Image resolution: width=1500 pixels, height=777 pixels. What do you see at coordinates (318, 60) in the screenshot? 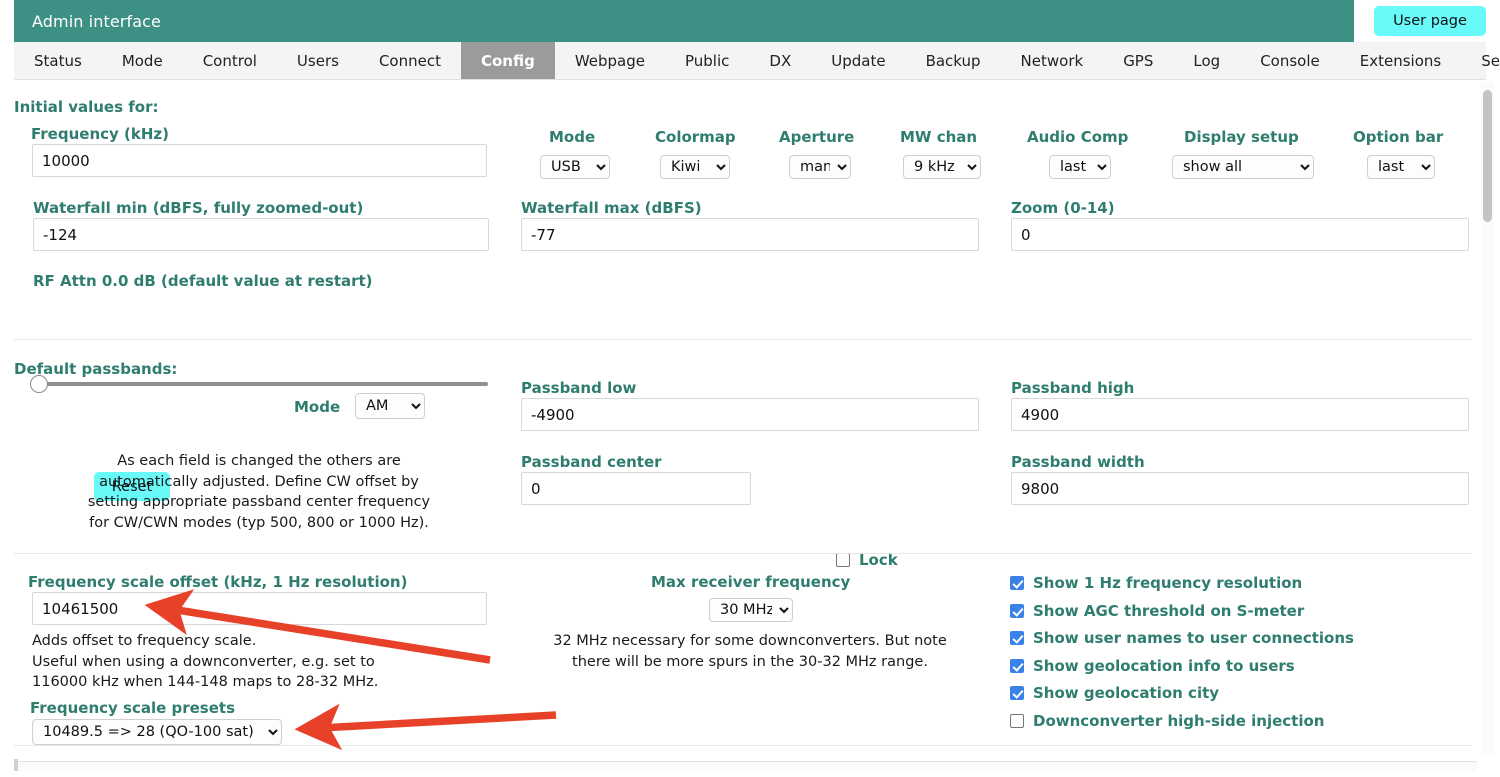
I see `tab-users: Users` at bounding box center [318, 60].